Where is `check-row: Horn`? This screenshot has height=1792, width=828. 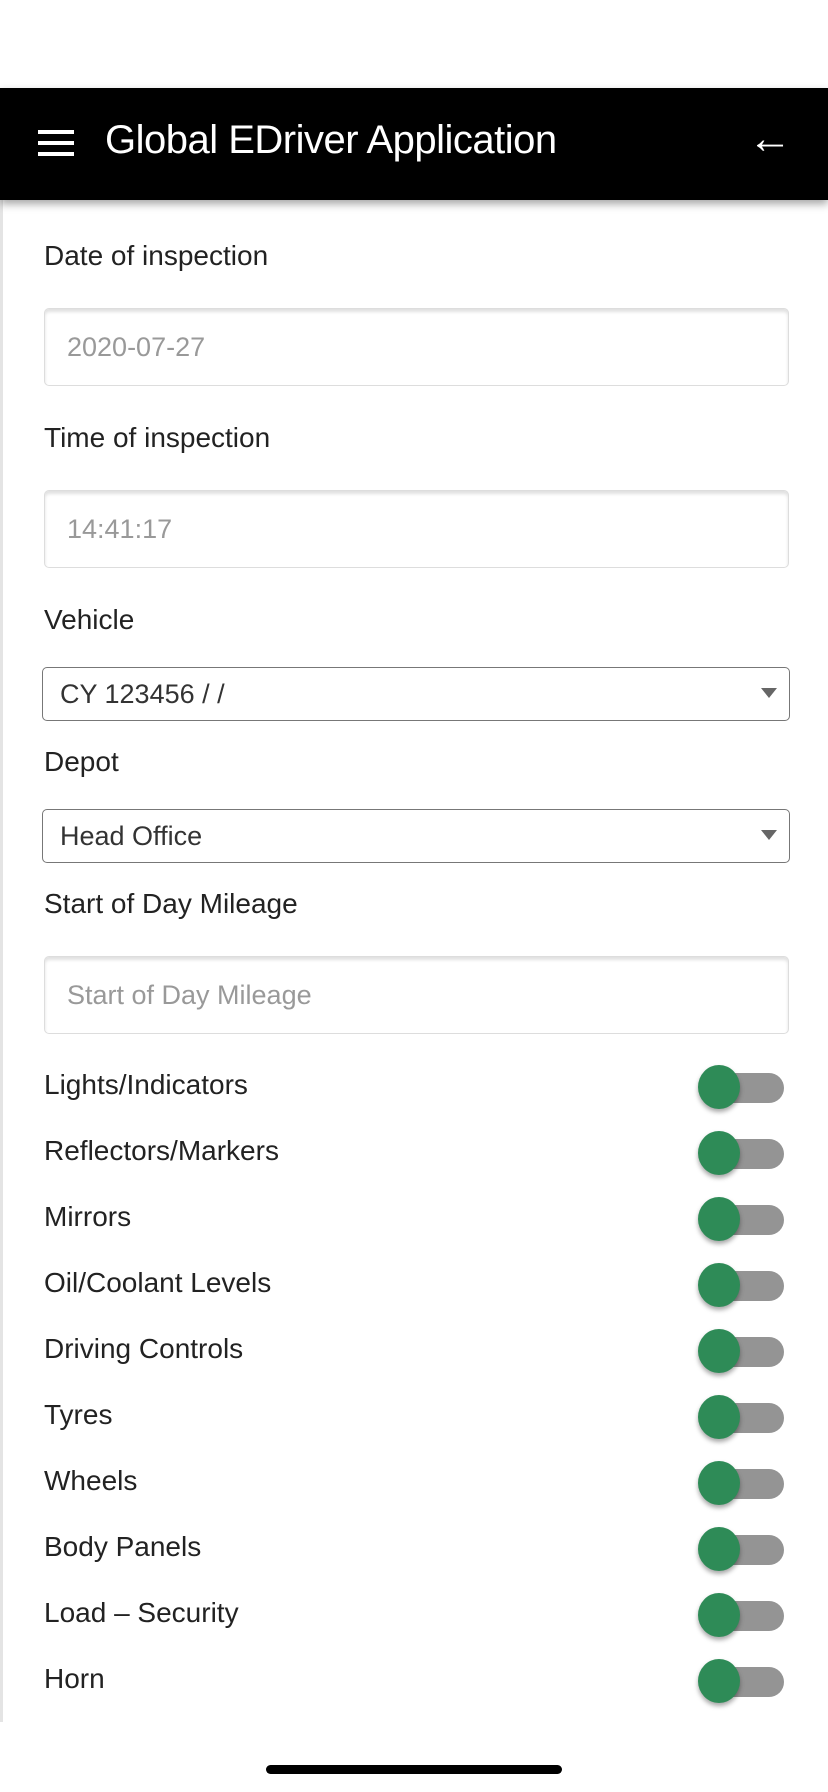 check-row: Horn is located at coordinates (415, 1681).